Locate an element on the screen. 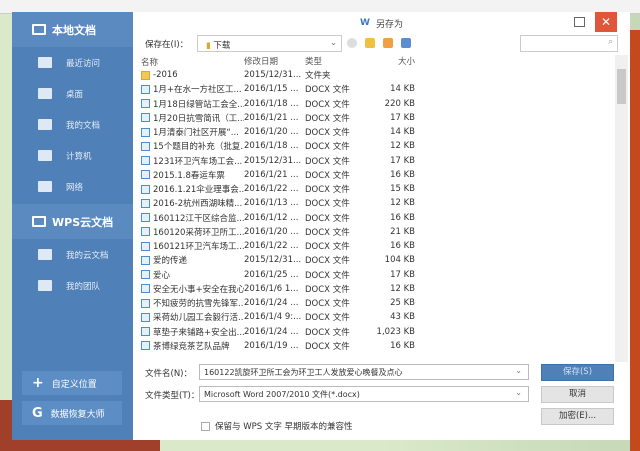 The height and width of the screenshot is (451, 640). sidebar-item: 我的云文档 is located at coordinates (73, 254).